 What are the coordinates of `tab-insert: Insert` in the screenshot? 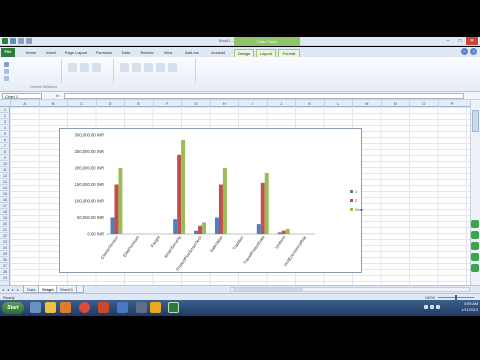 It's located at (51, 53).